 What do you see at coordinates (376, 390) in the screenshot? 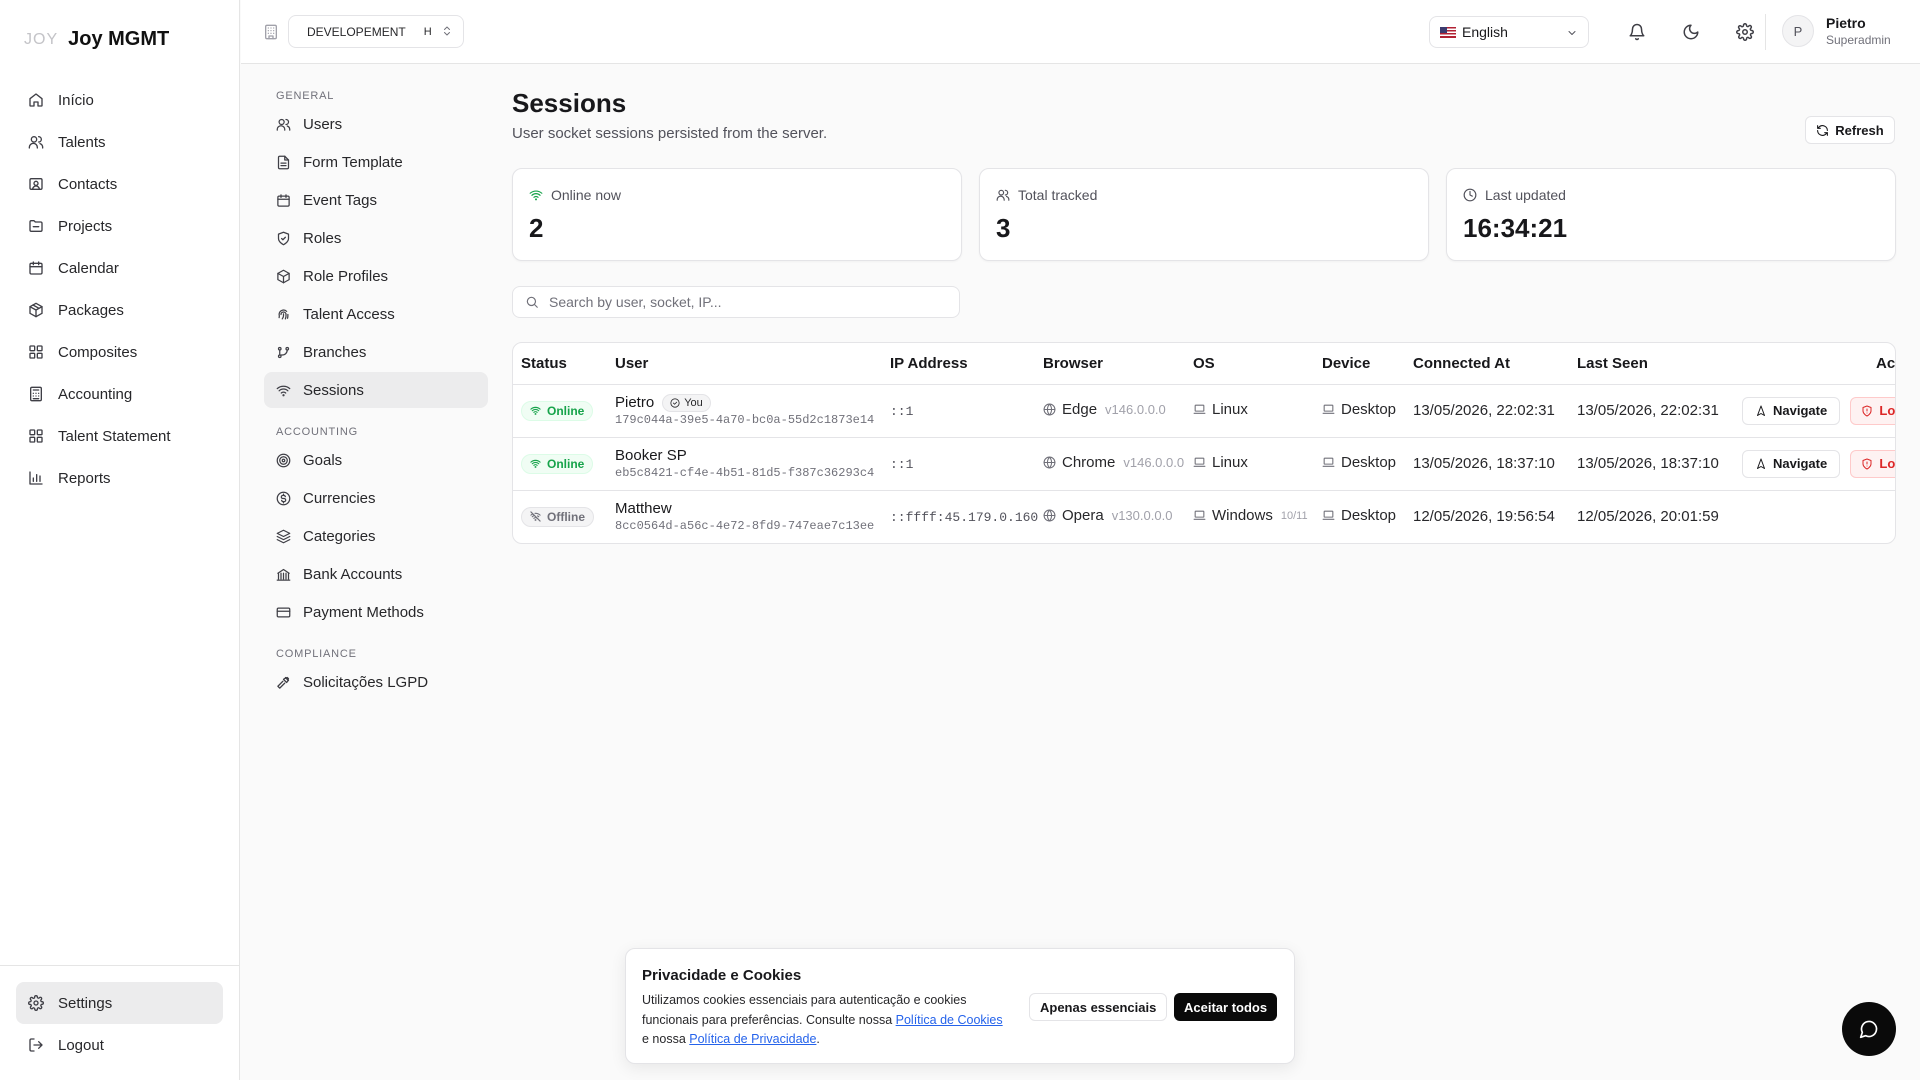
I see `subnav-item-sessions: Sessions` at bounding box center [376, 390].